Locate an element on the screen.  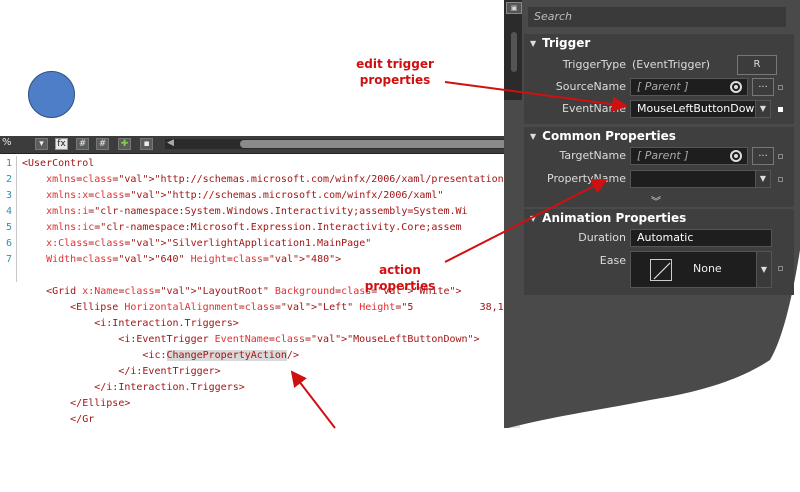
arrow-to-propertyname is located at coordinates (526, 221).